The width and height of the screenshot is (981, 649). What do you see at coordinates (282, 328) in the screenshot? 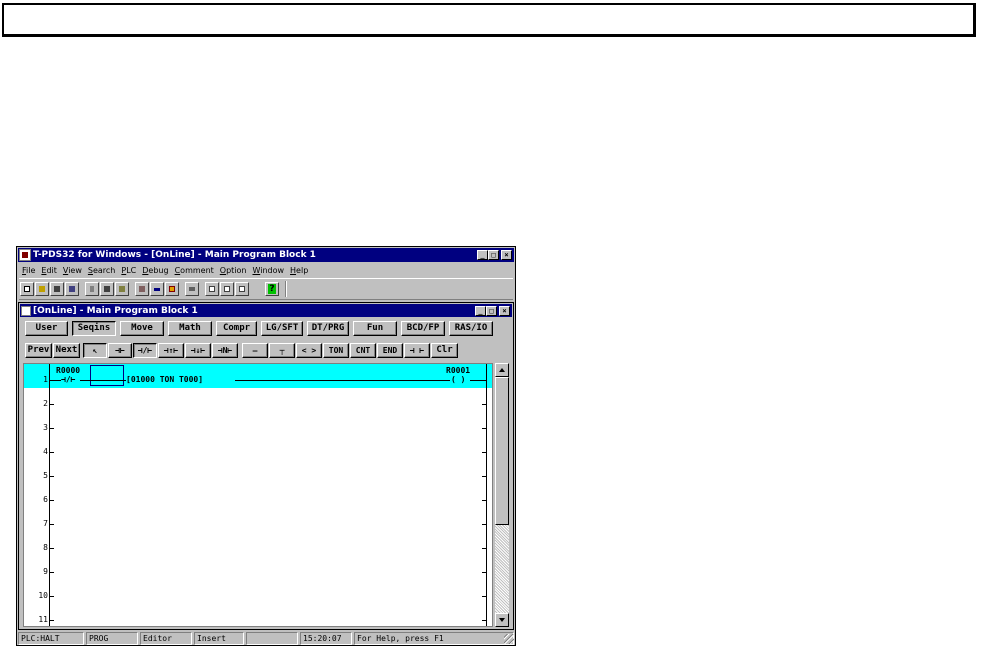
I see `category-lgsft: LG/SFT` at bounding box center [282, 328].